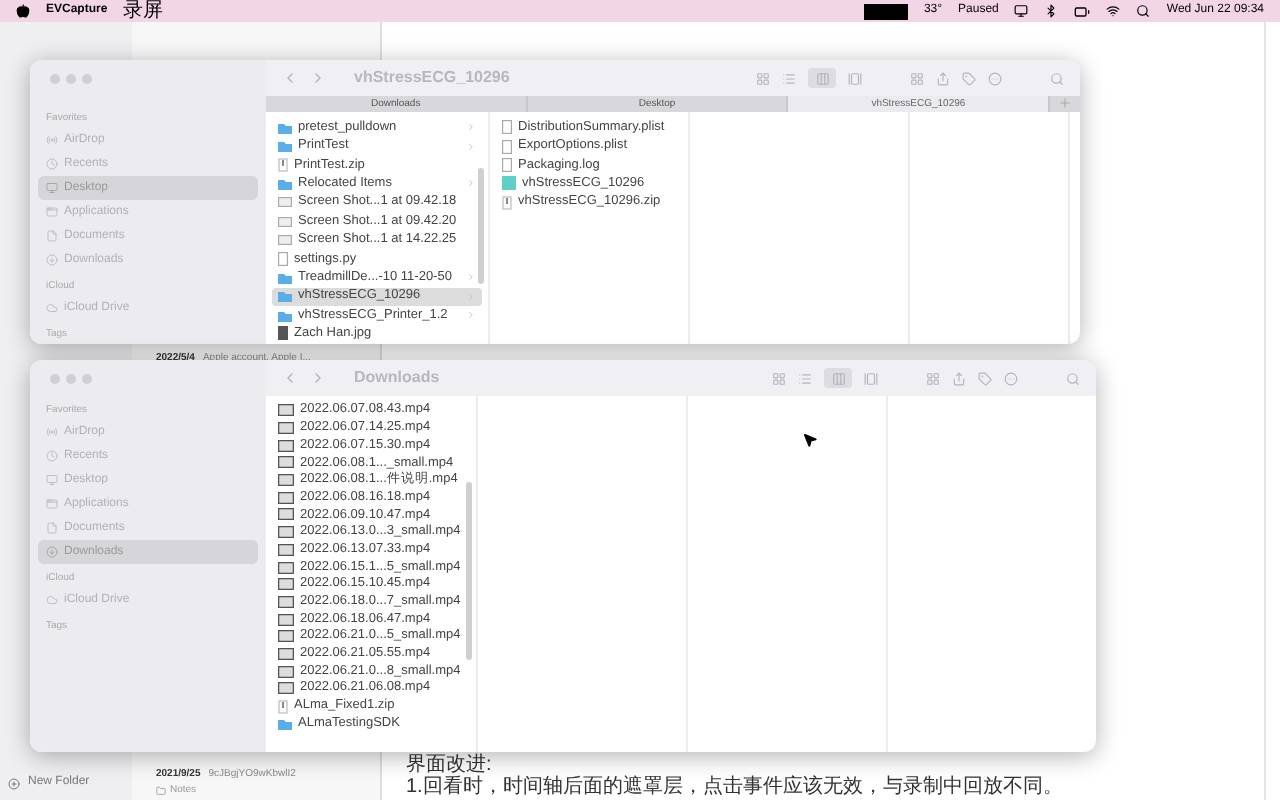 Image resolution: width=1280 pixels, height=800 pixels. I want to click on new-tab-icon, so click(1065, 103).